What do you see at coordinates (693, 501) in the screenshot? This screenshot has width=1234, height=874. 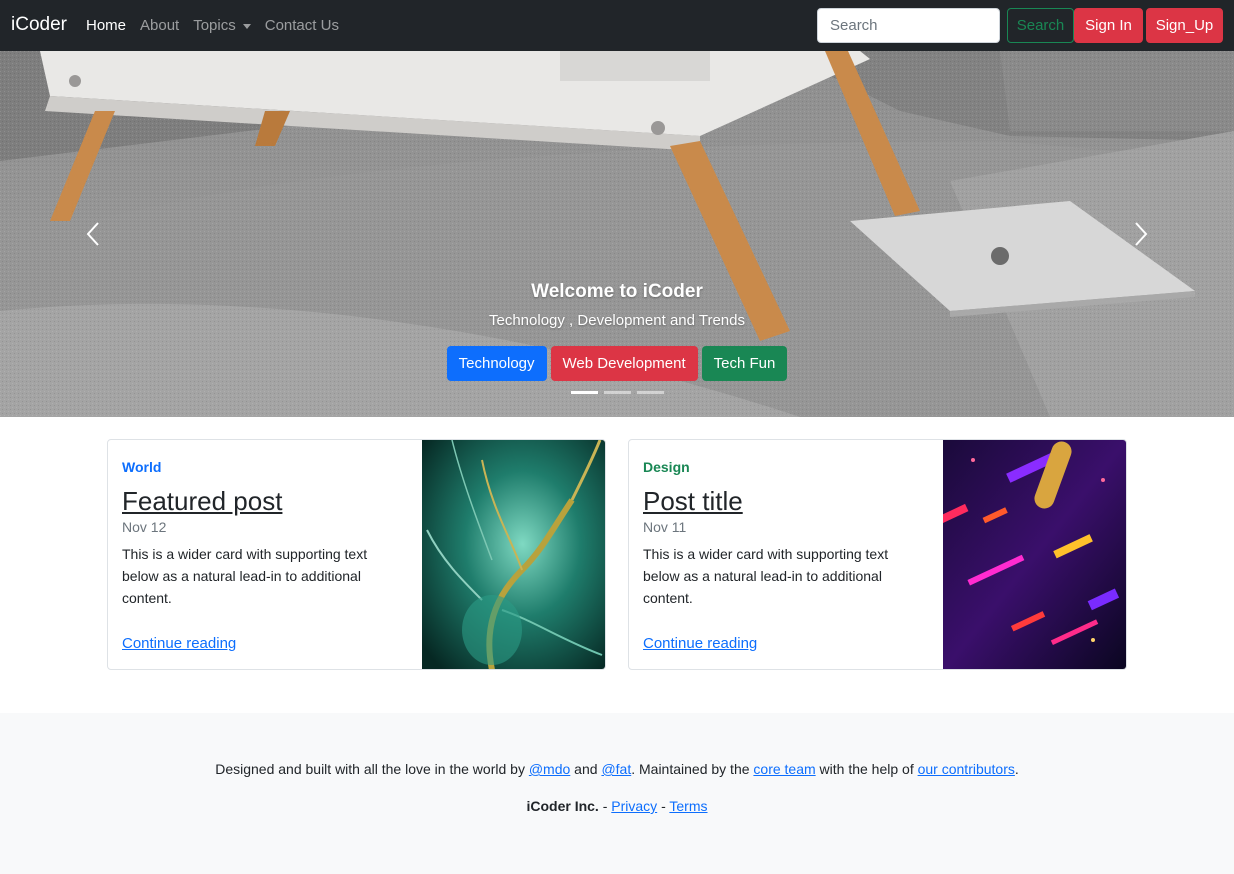 I see `card-title: Post title` at bounding box center [693, 501].